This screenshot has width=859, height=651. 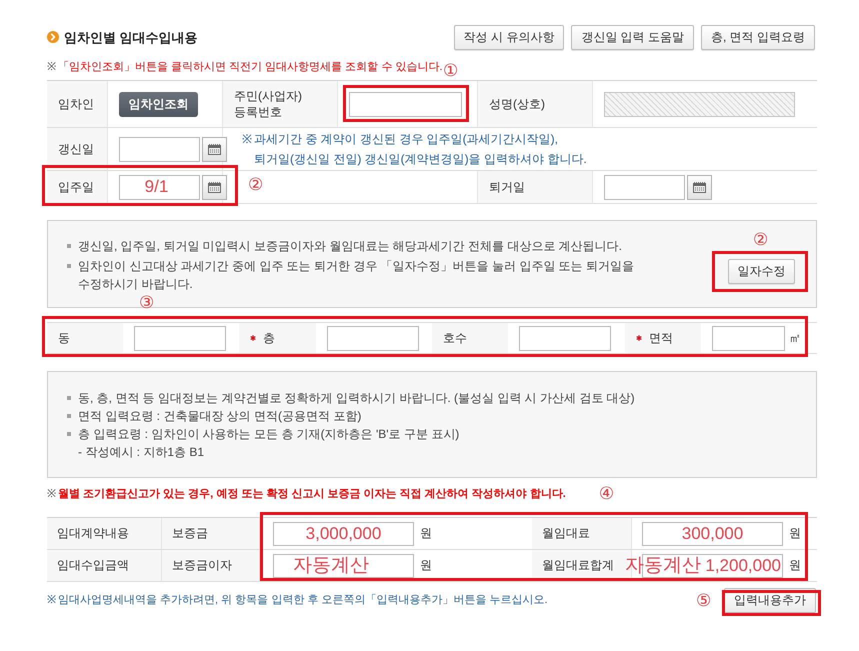 I want to click on amount-field: 3,000,000, so click(x=343, y=534).